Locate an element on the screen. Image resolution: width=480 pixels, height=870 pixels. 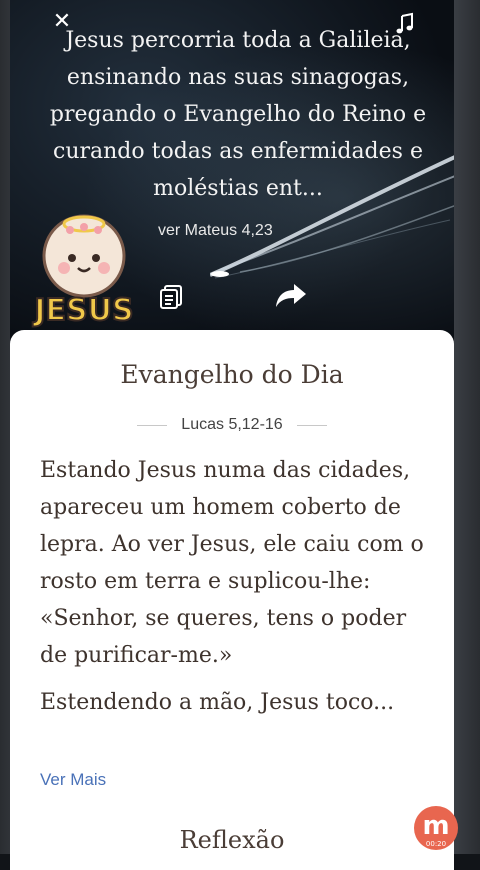
jesus-app-logo: JESUS is located at coordinates (84, 271).